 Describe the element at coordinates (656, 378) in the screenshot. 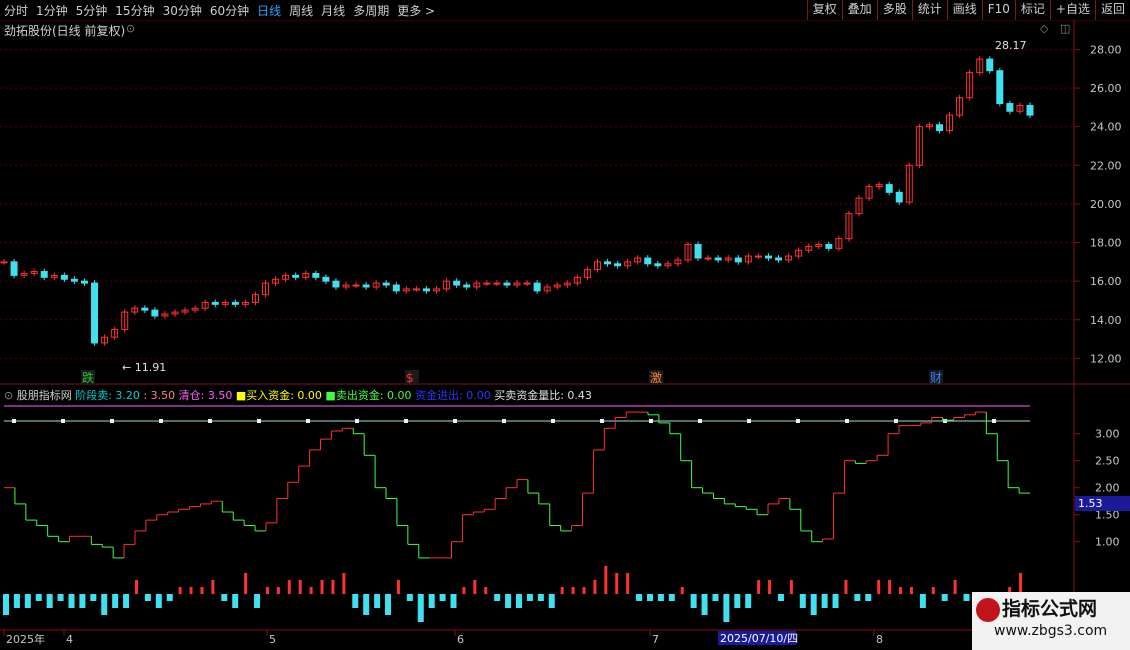

I see `event-mark-2: 激` at that location.